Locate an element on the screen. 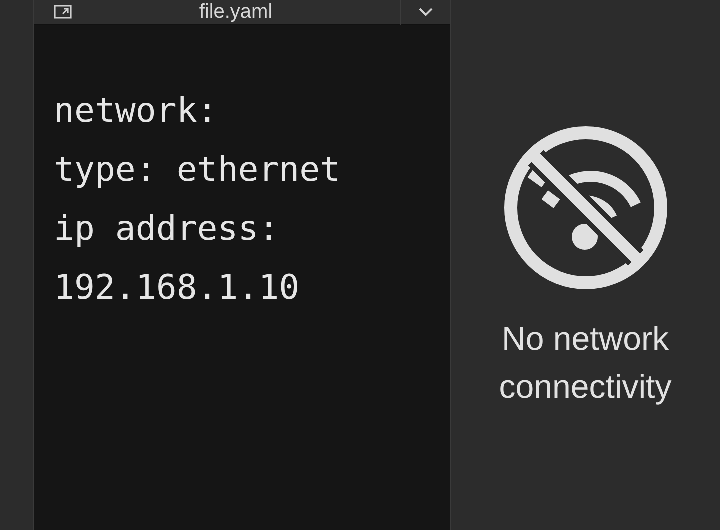 The height and width of the screenshot is (530, 720). window-icon is located at coordinates (63, 12).